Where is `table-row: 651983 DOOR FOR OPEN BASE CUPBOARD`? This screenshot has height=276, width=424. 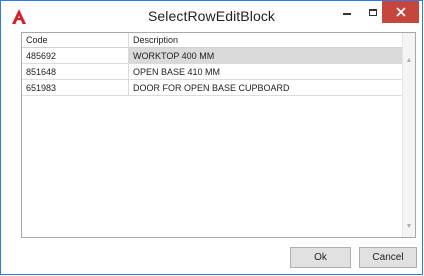
table-row: 651983 DOOR FOR OPEN BASE CUPBOARD is located at coordinates (212, 88).